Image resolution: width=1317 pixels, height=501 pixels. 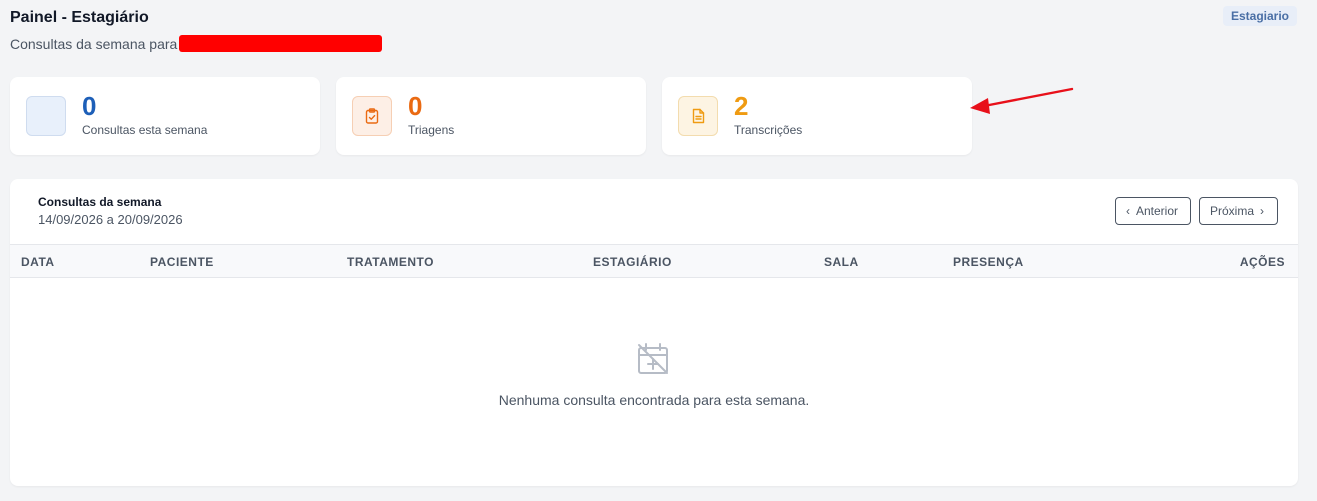 I want to click on stat-label: Transcrições, so click(x=768, y=130).